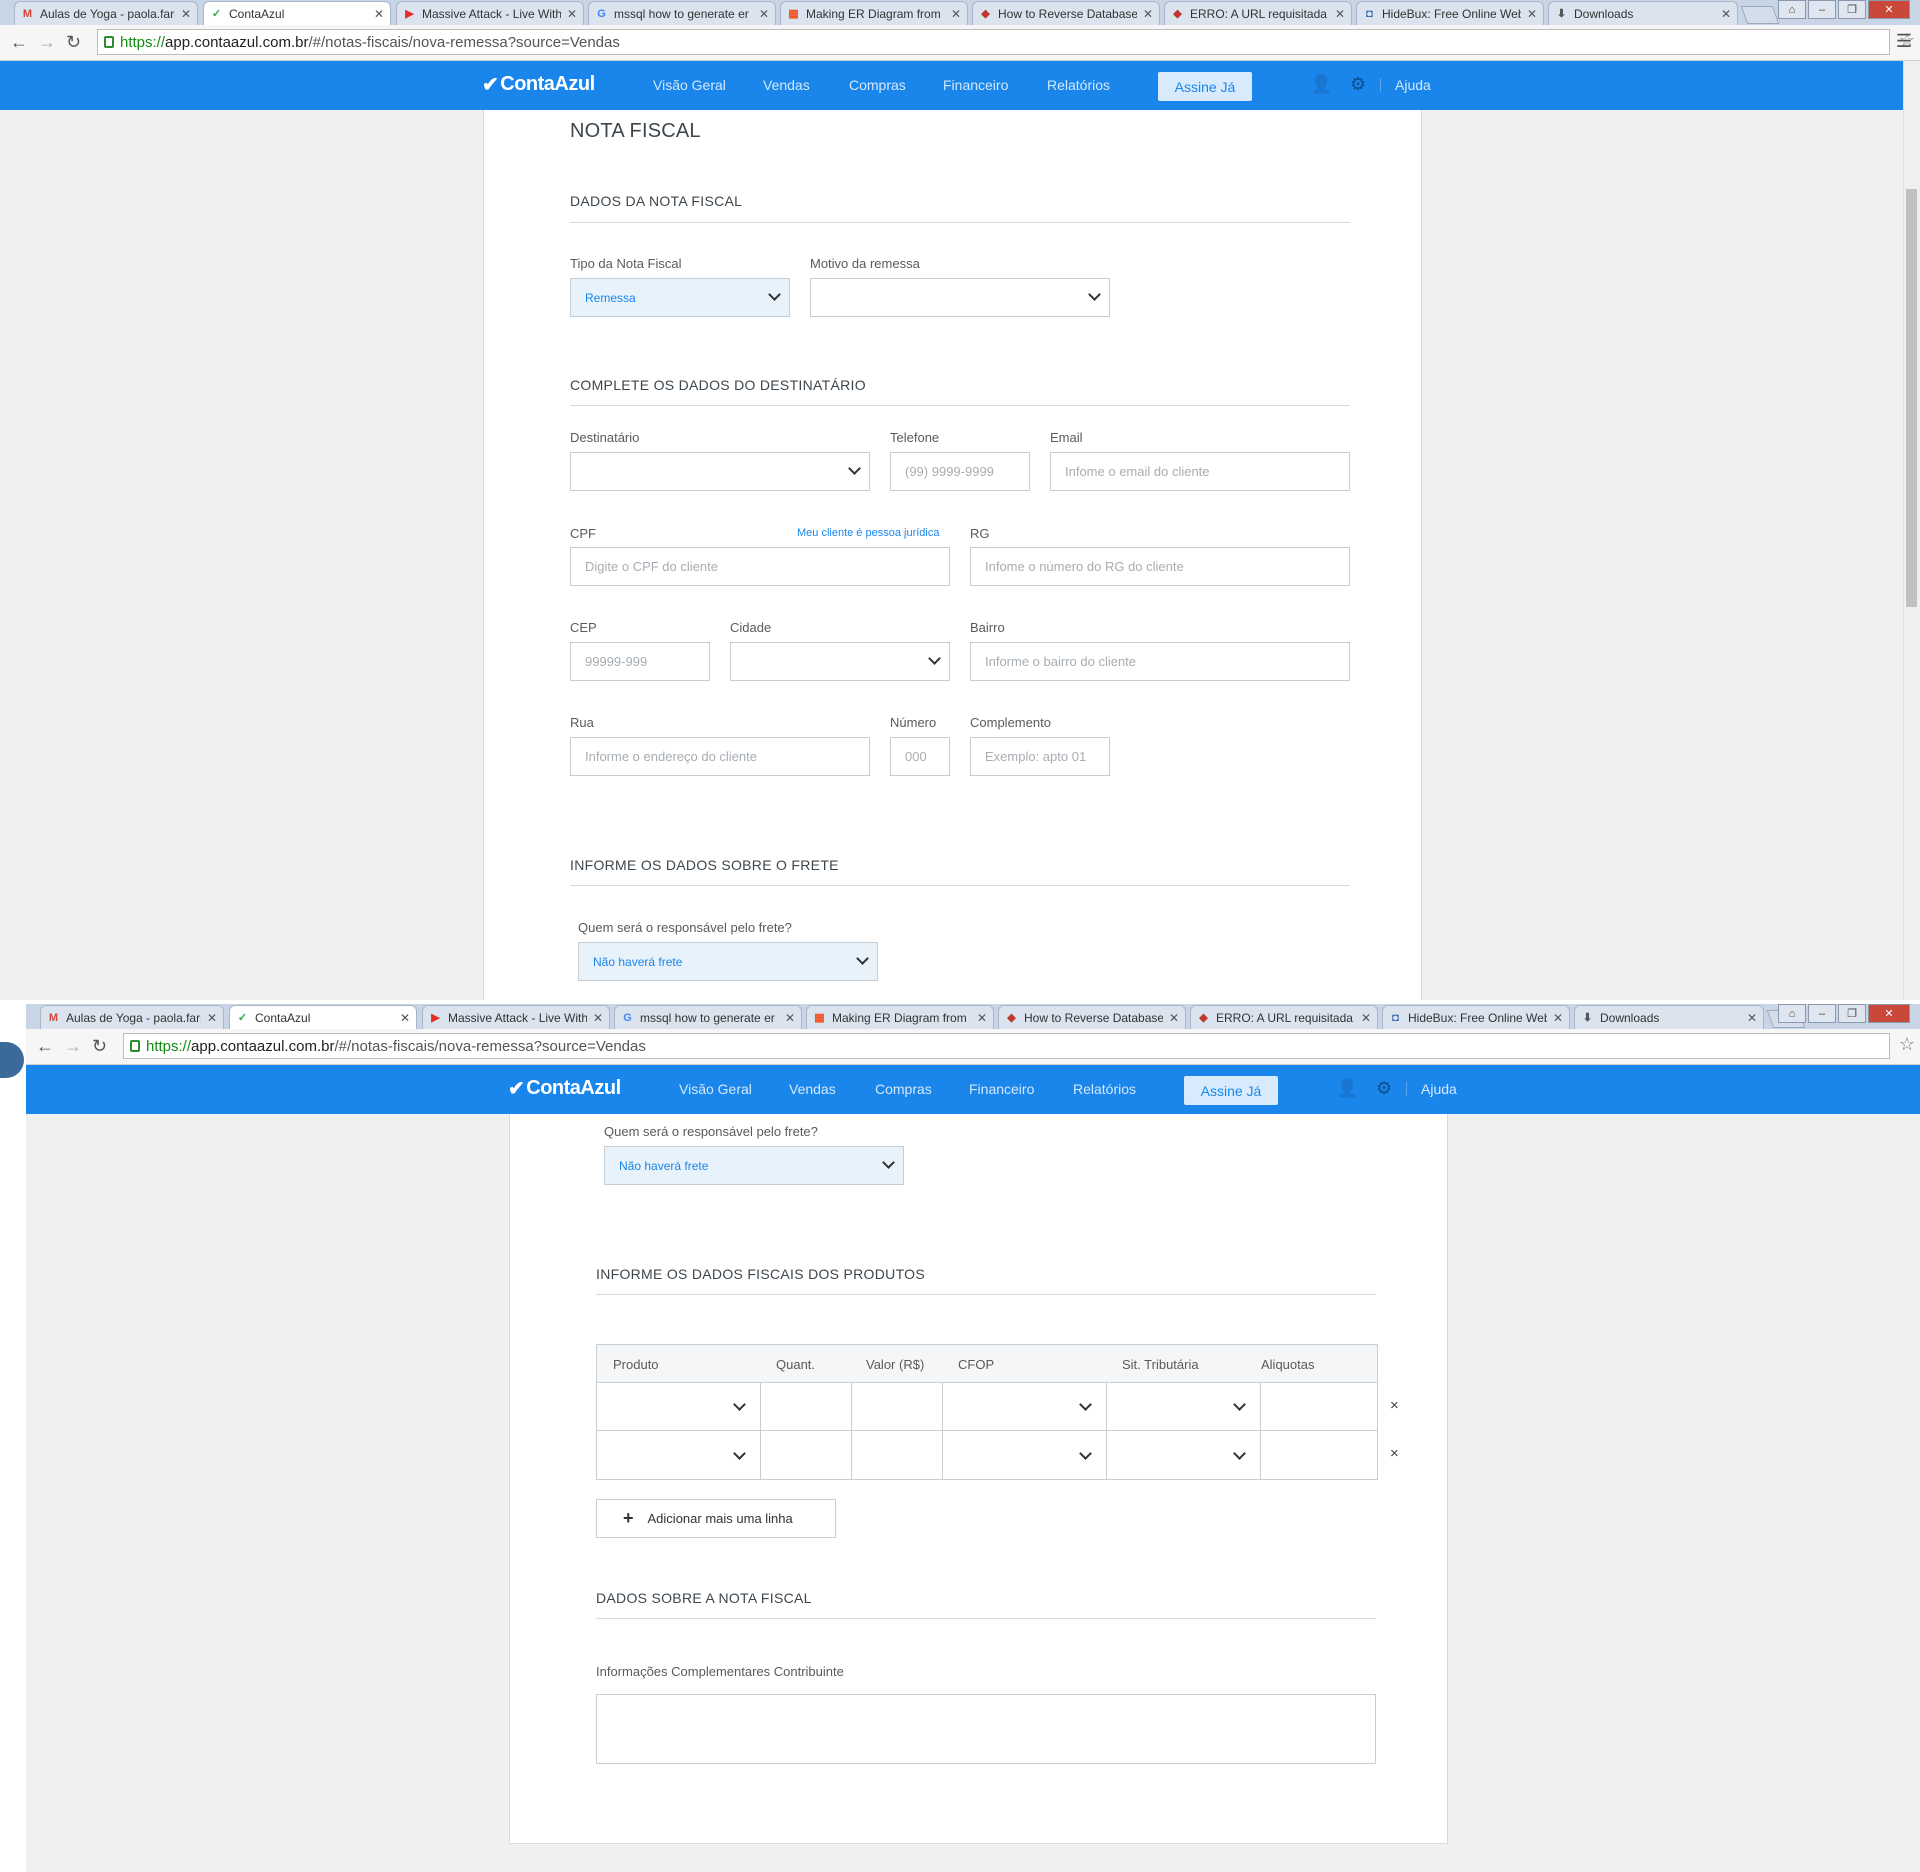  I want to click on scrollbar, so click(1911, 530).